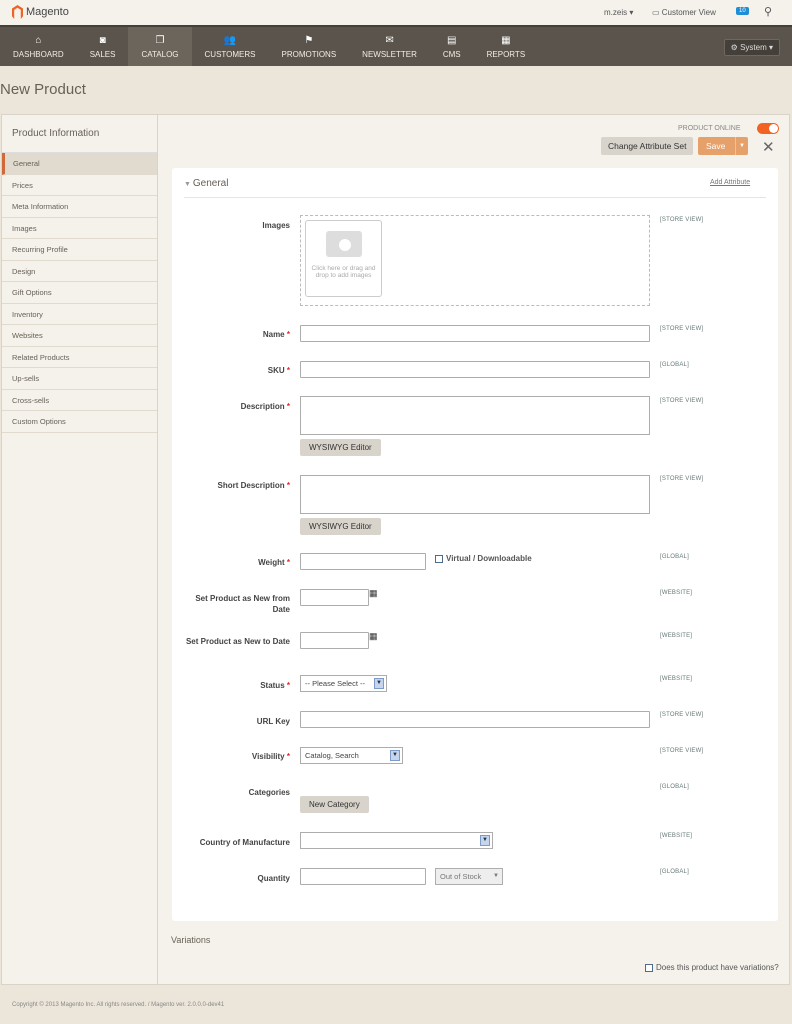  I want to click on sales-icon: ◙, so click(102, 40).